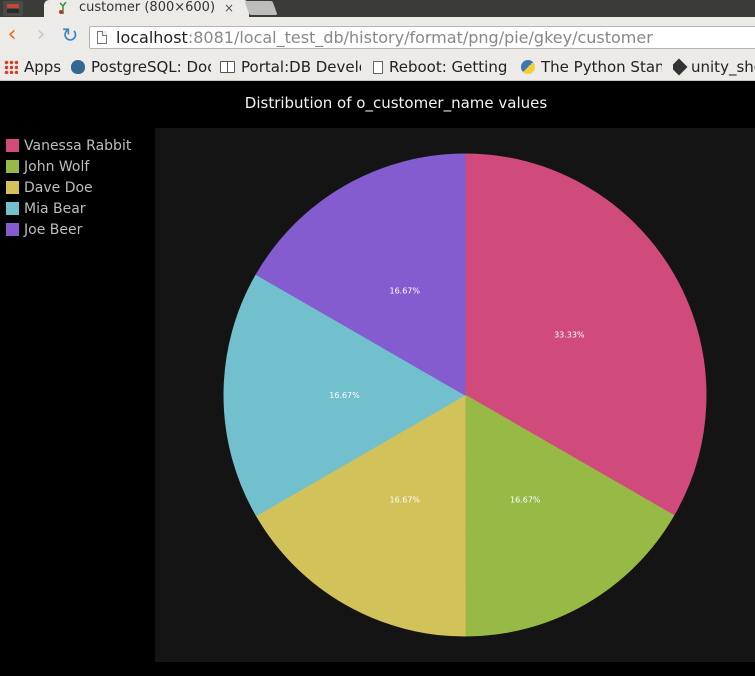  Describe the element at coordinates (58, 187) in the screenshot. I see `legend-label: Dave Doe` at that location.